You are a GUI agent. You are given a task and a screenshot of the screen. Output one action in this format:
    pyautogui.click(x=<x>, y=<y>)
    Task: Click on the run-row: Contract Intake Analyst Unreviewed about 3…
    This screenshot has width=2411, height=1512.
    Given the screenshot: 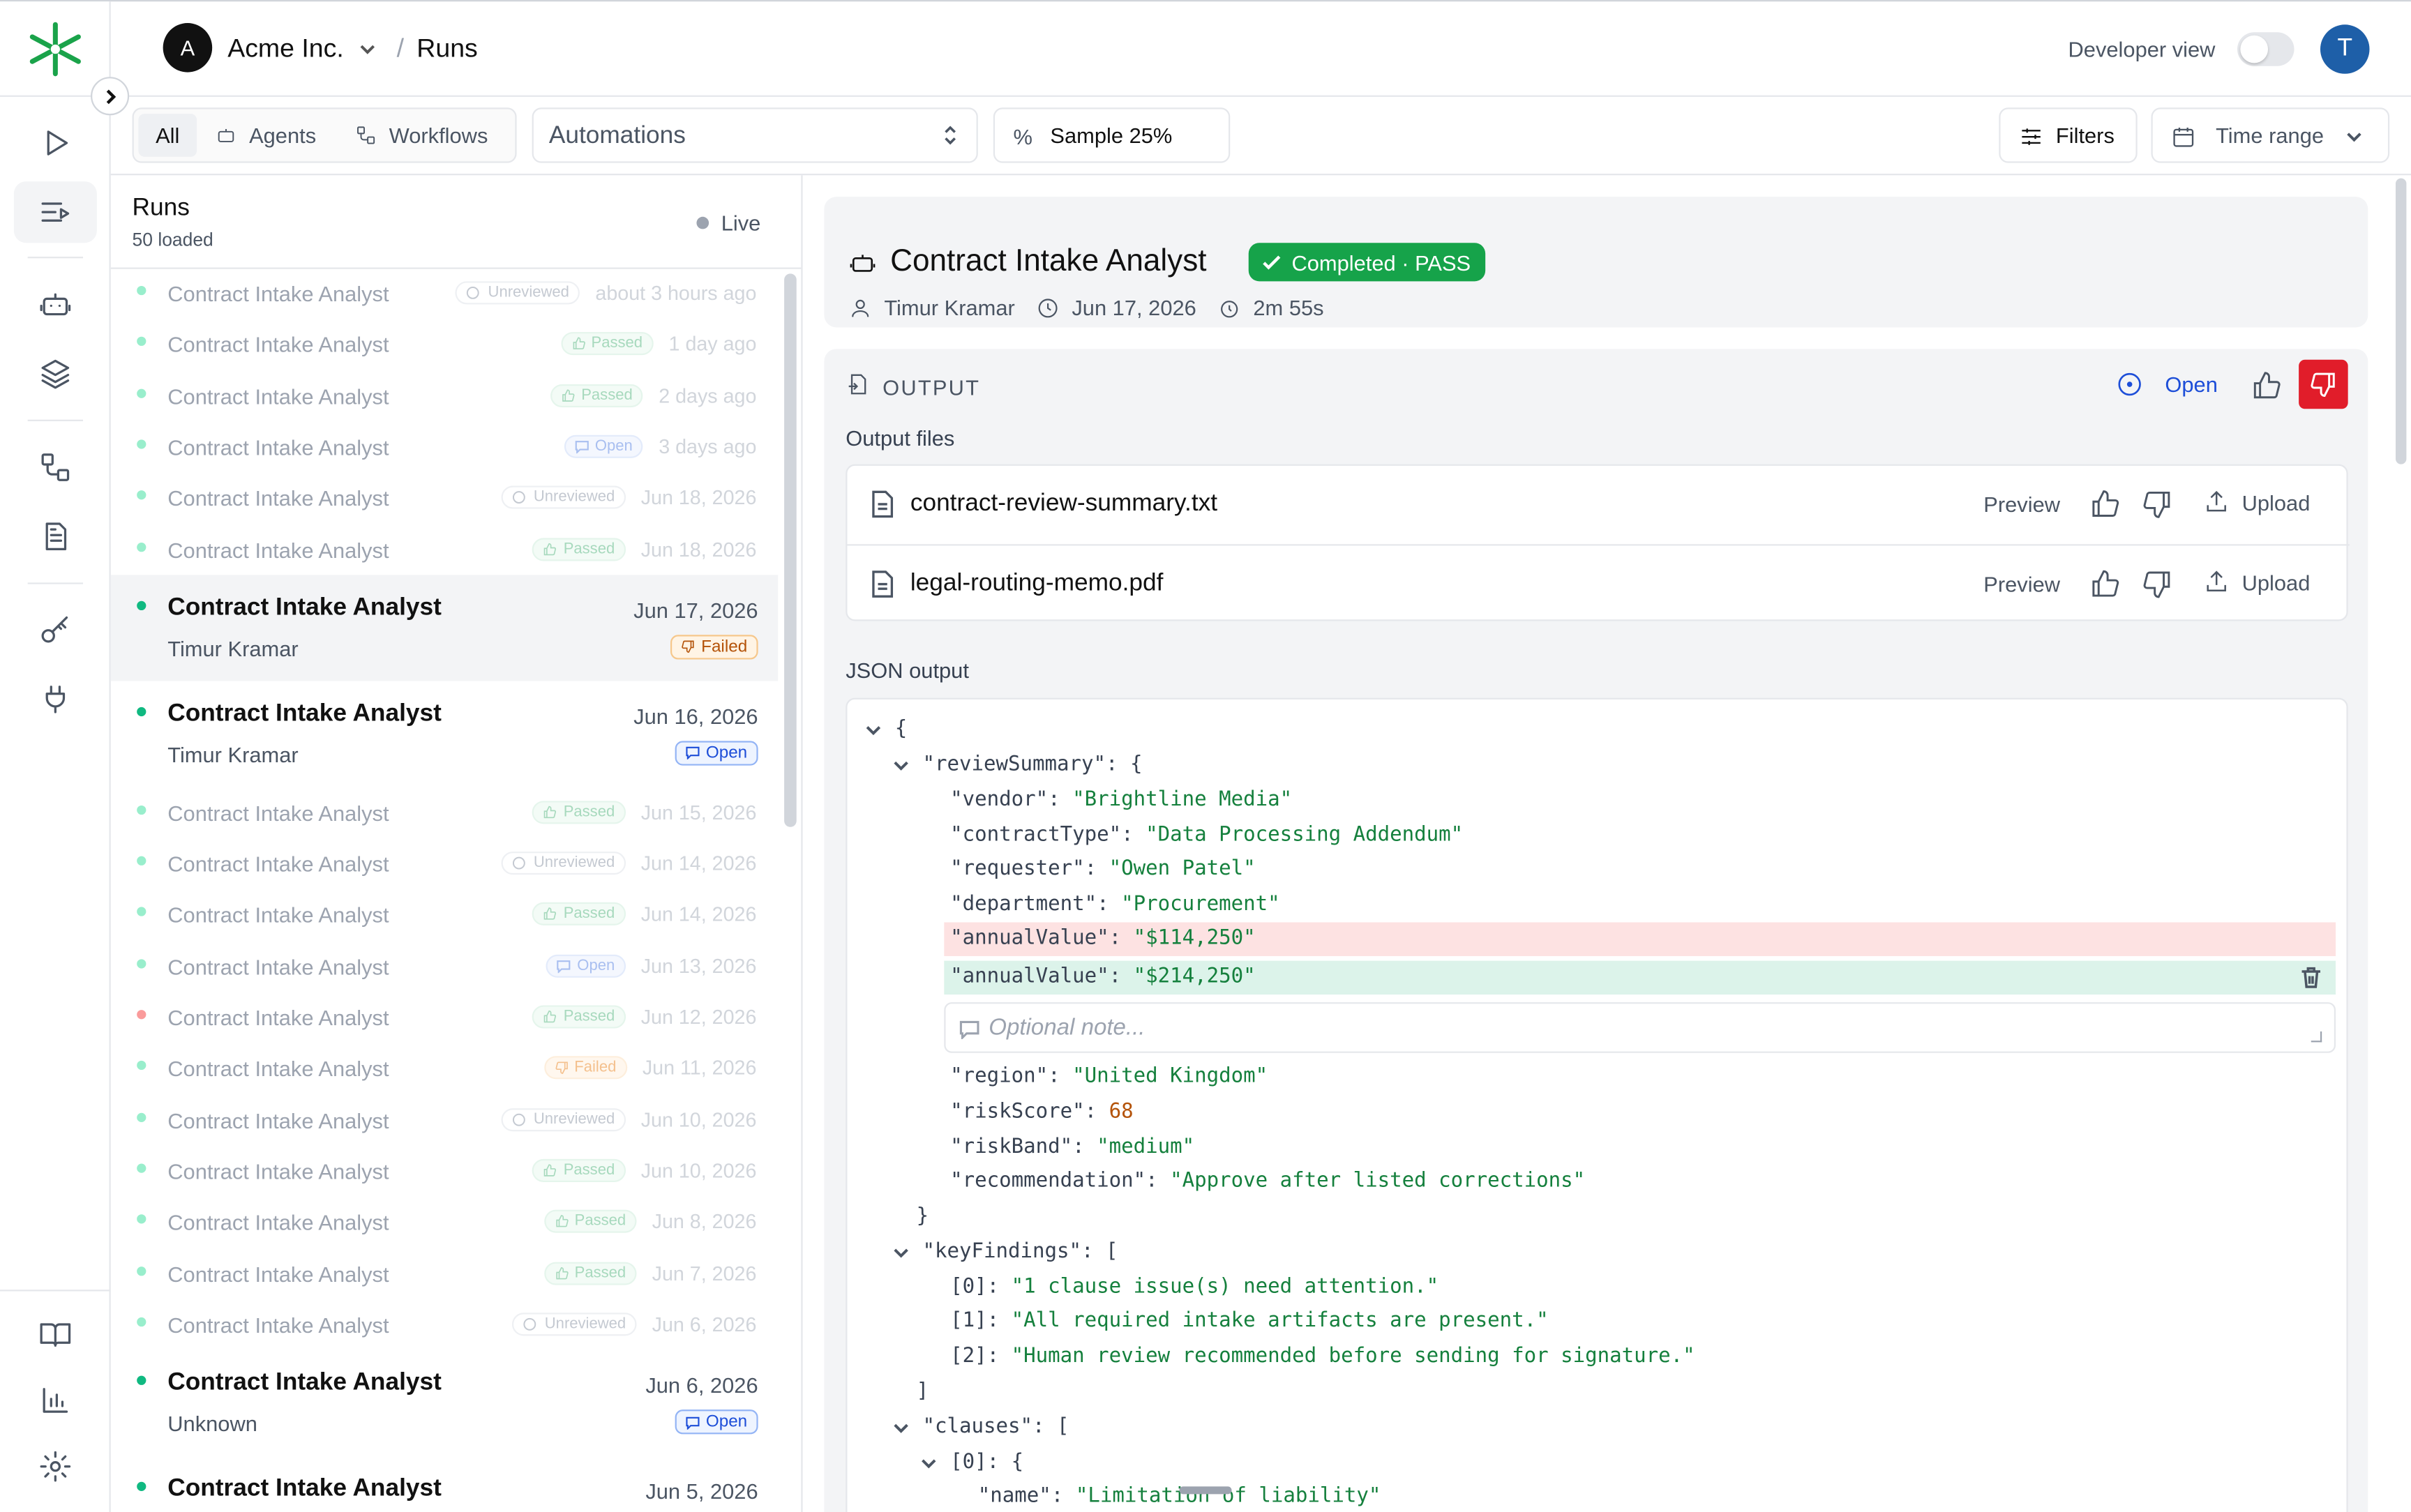 What is the action you would take?
    pyautogui.click(x=445, y=293)
    